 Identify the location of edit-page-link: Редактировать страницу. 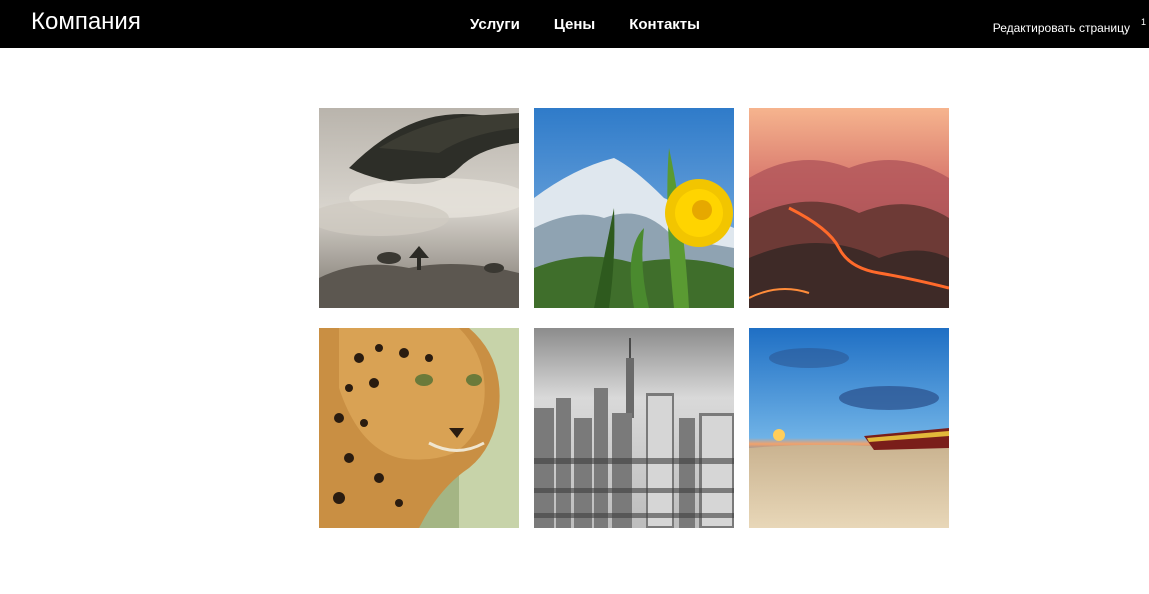
(1061, 28).